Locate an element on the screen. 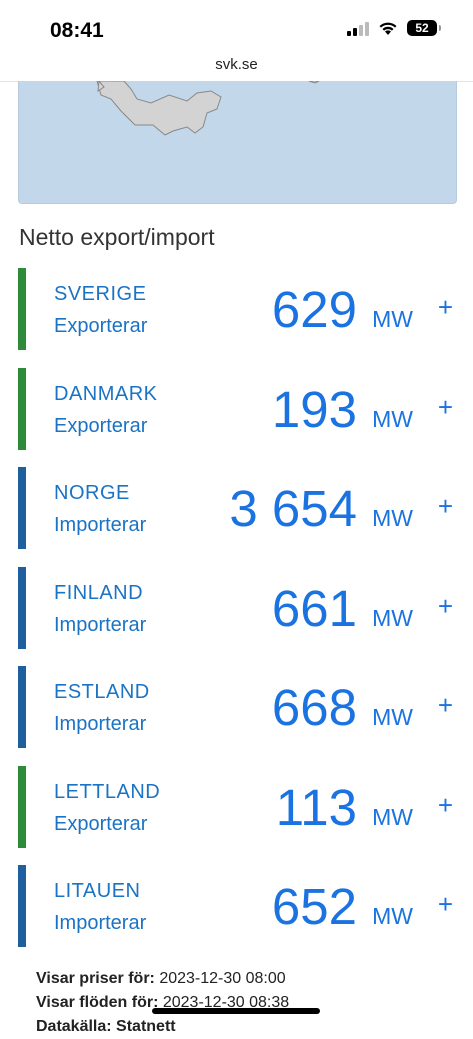  cellular-signal-icon is located at coordinates (358, 28).